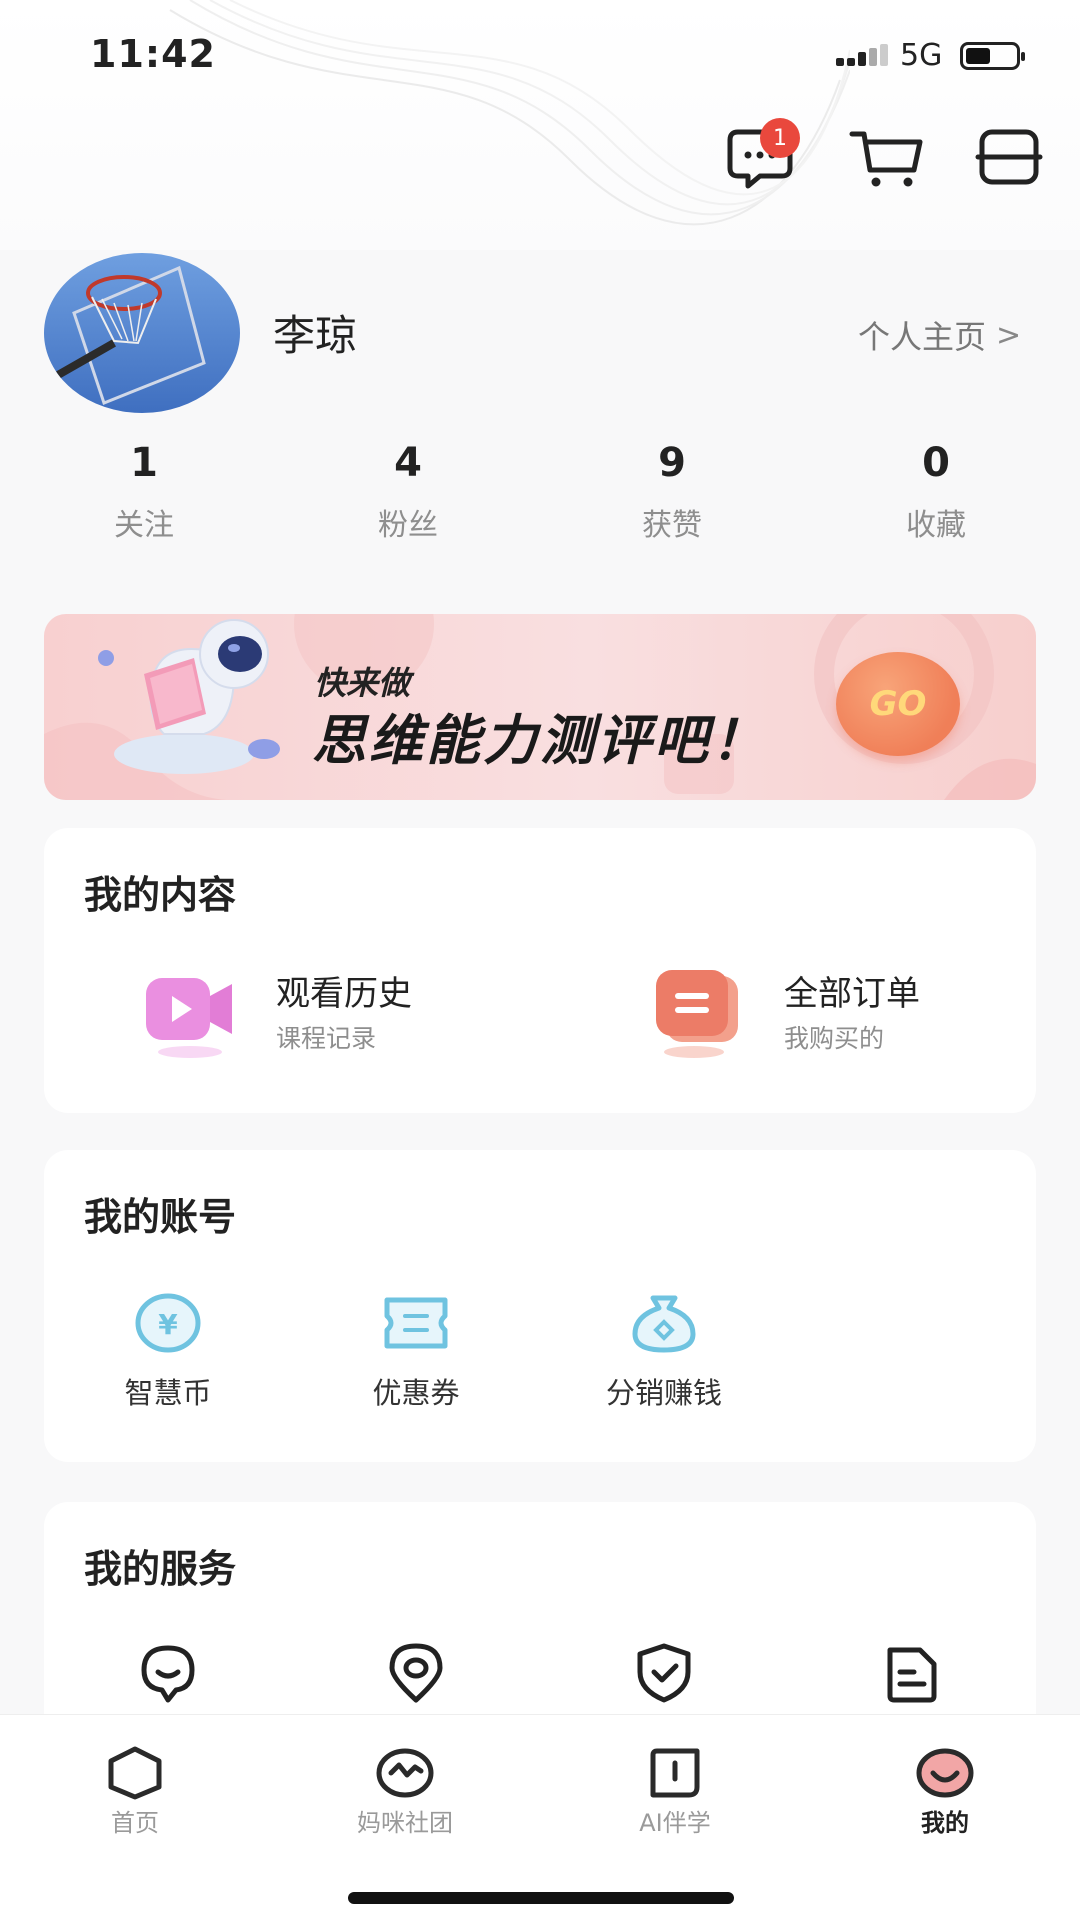 The image size is (1080, 1920). What do you see at coordinates (672, 463) in the screenshot?
I see `stat-value: 9` at bounding box center [672, 463].